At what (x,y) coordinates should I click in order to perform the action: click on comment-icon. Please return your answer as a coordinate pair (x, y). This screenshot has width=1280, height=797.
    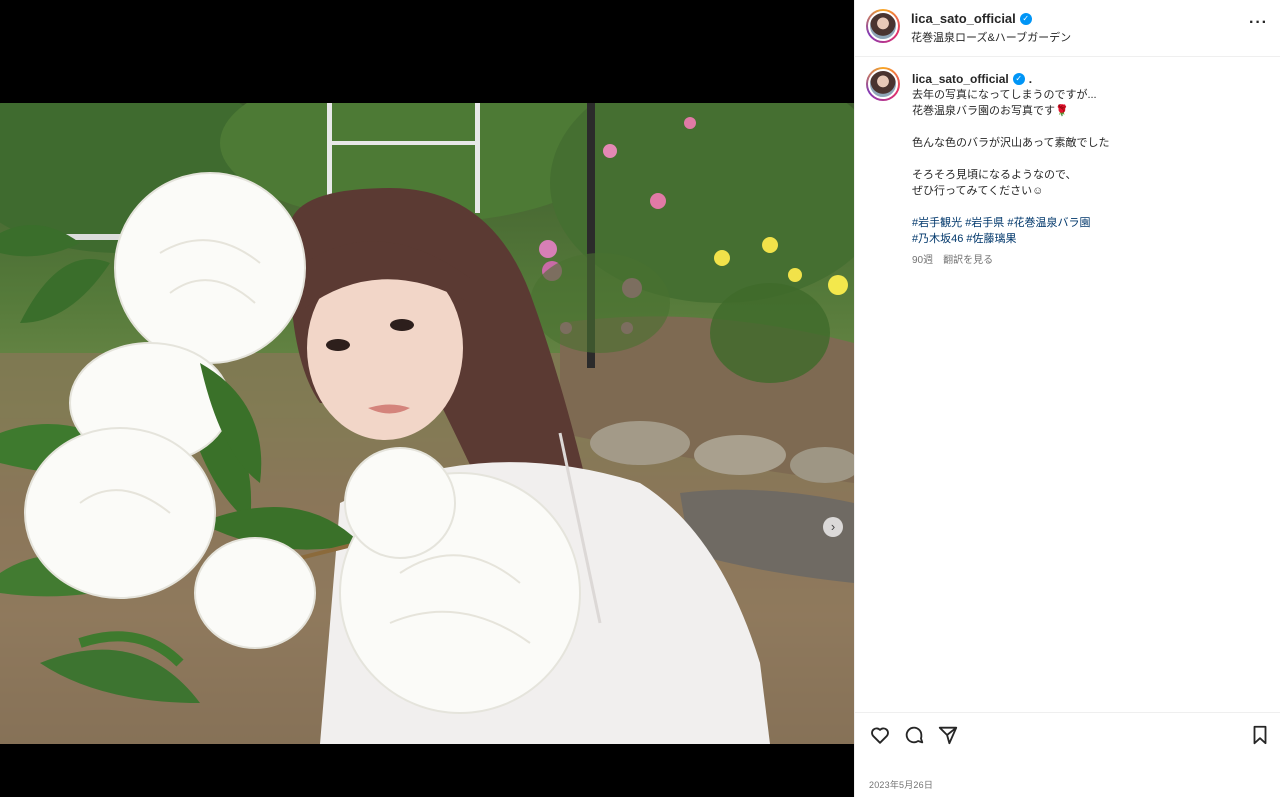
    Looking at the image, I should click on (914, 735).